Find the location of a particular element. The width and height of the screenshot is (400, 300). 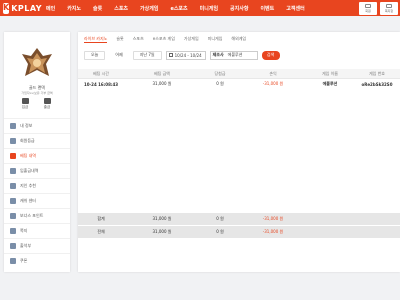

brand-name: KPLAY is located at coordinates (27, 8).